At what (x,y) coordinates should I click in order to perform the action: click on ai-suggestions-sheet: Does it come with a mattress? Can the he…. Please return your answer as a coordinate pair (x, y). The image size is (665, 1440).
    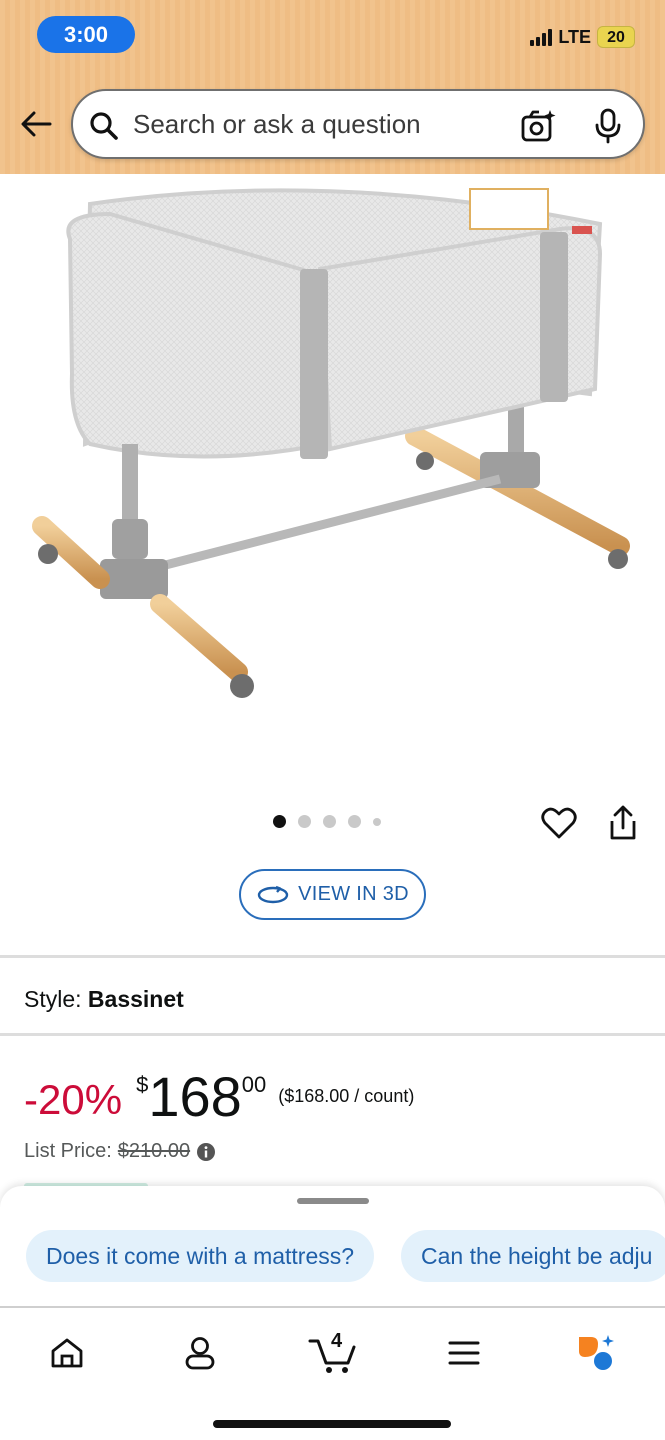
    Looking at the image, I should click on (332, 1246).